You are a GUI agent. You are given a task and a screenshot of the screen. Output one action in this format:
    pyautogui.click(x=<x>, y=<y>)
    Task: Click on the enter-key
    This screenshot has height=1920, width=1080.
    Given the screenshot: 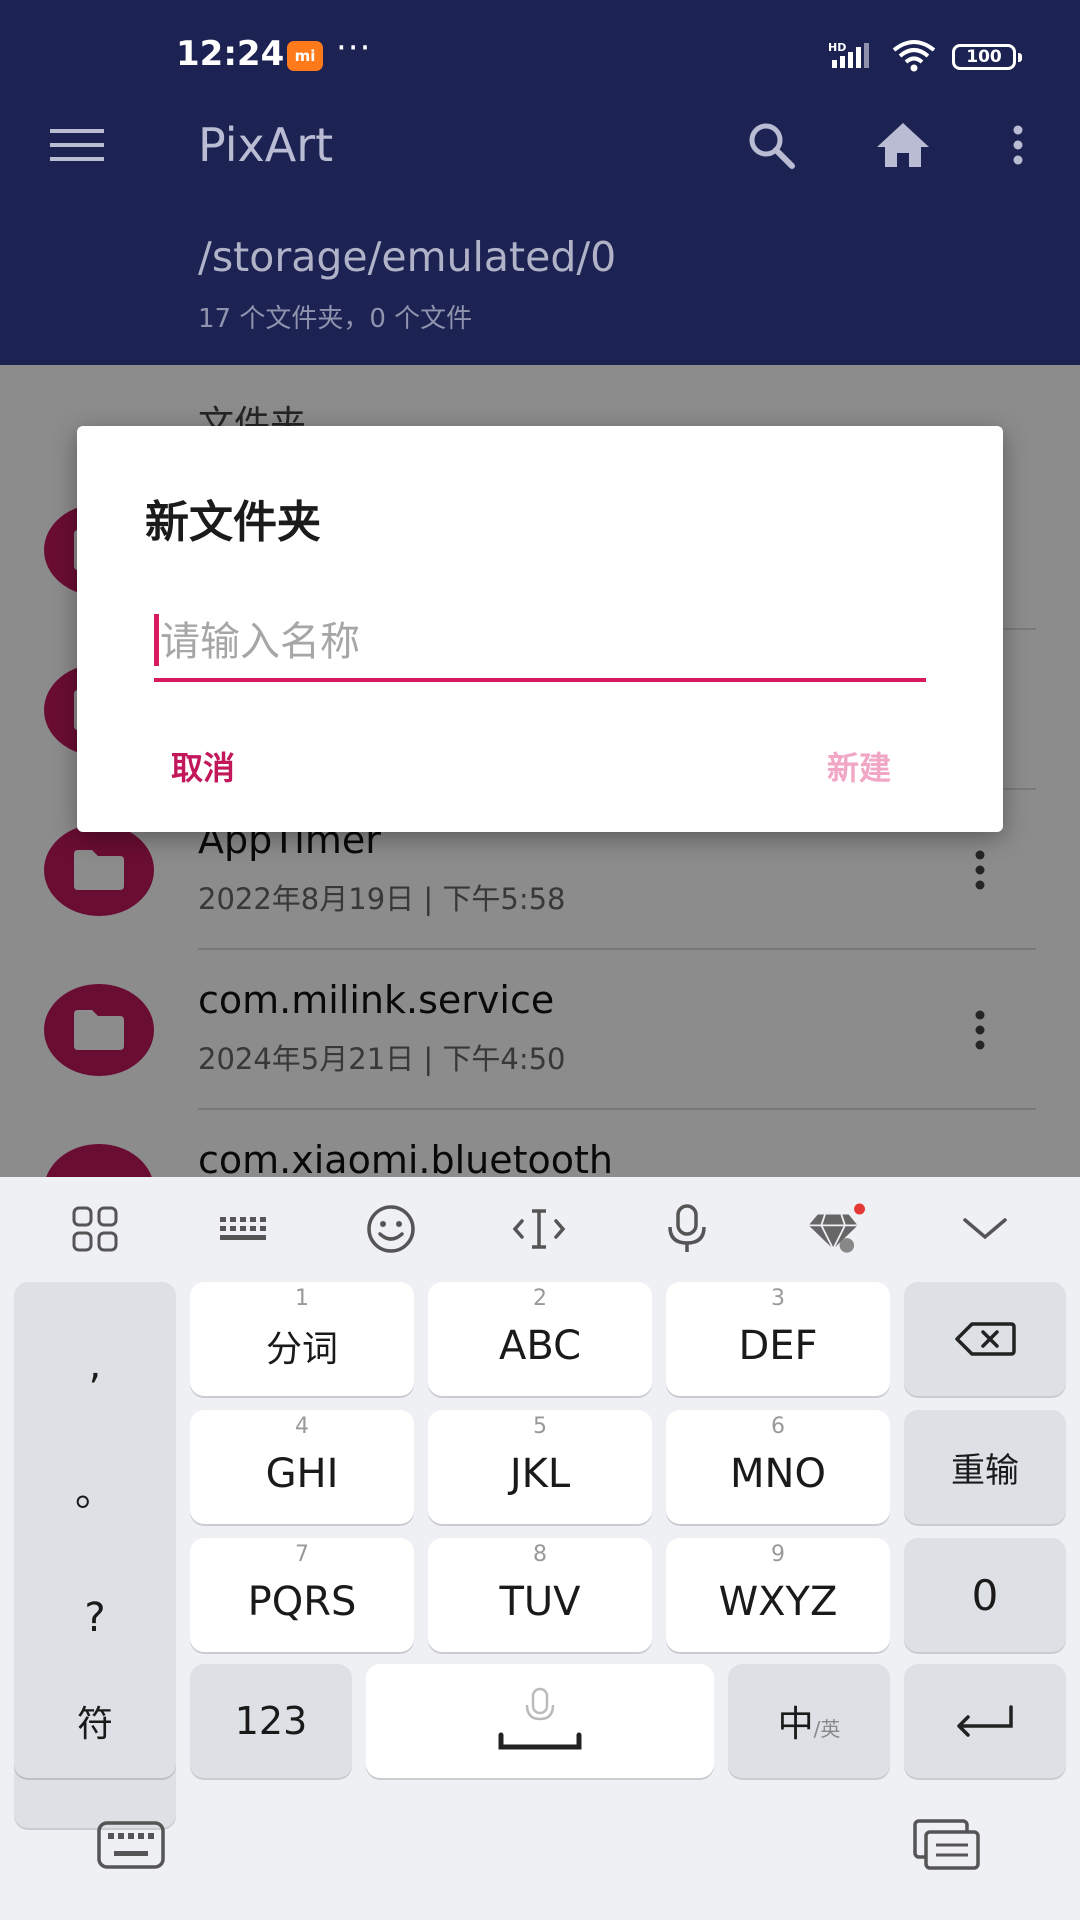 What is the action you would take?
    pyautogui.click(x=985, y=1721)
    